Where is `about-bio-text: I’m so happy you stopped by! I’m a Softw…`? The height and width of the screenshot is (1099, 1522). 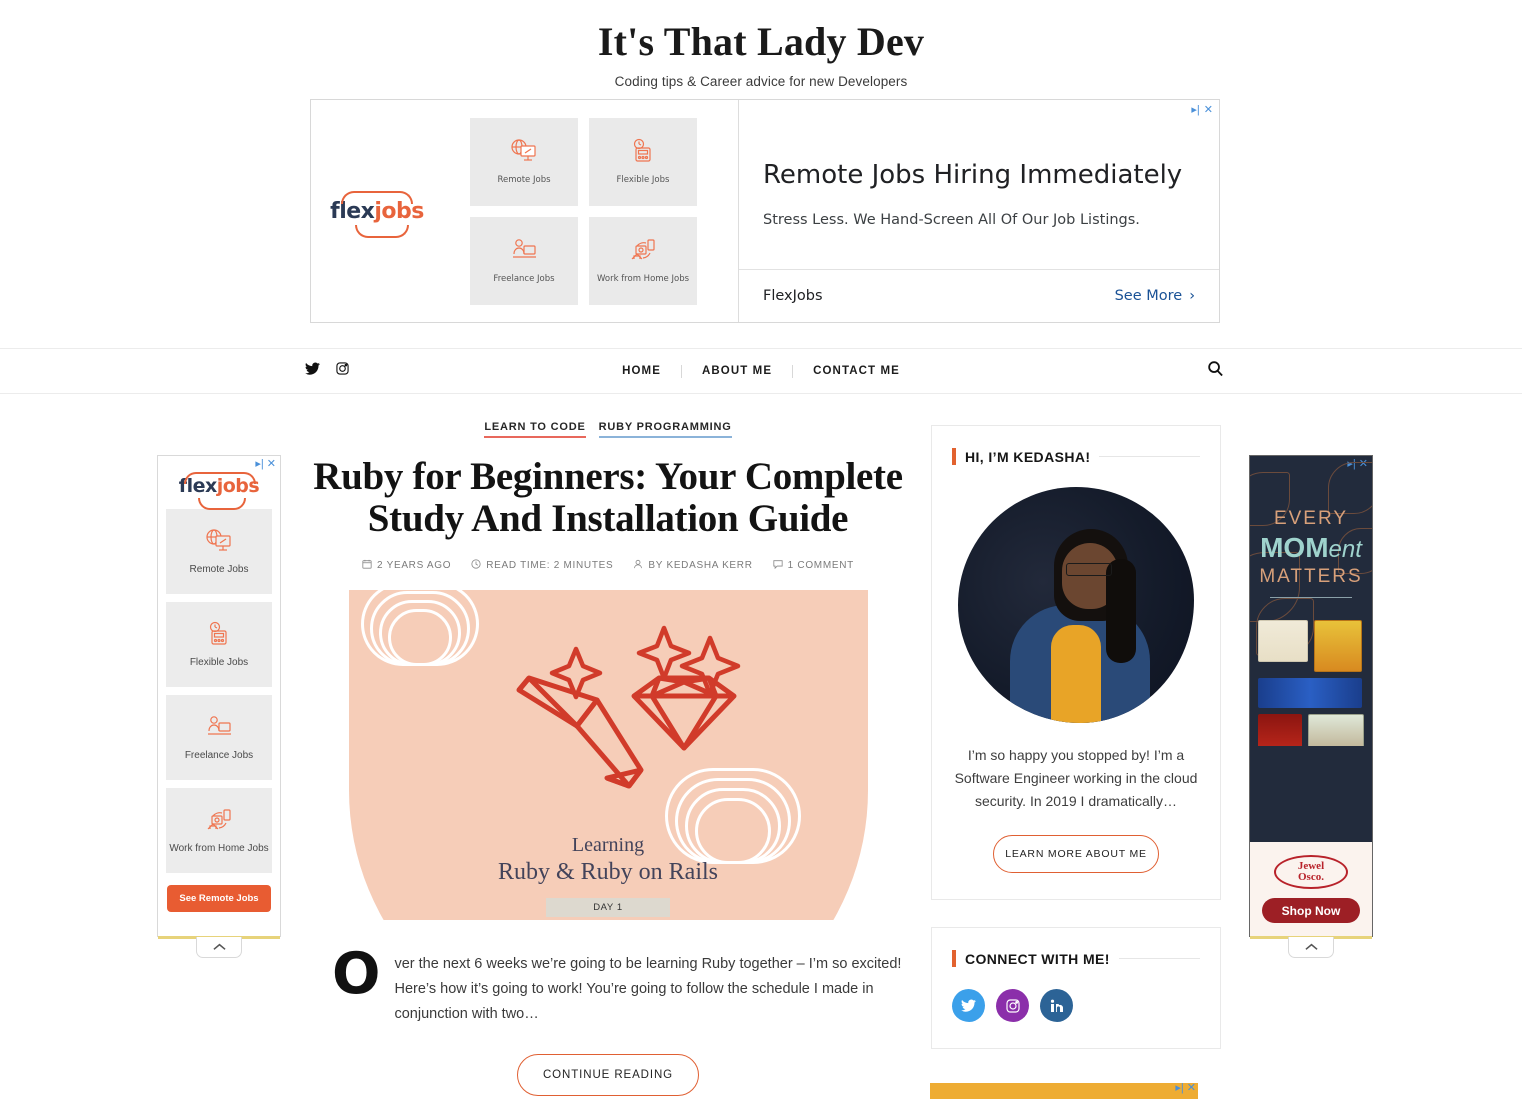
about-bio-text: I’m so happy you stopped by! I’m a Softw… is located at coordinates (1076, 778).